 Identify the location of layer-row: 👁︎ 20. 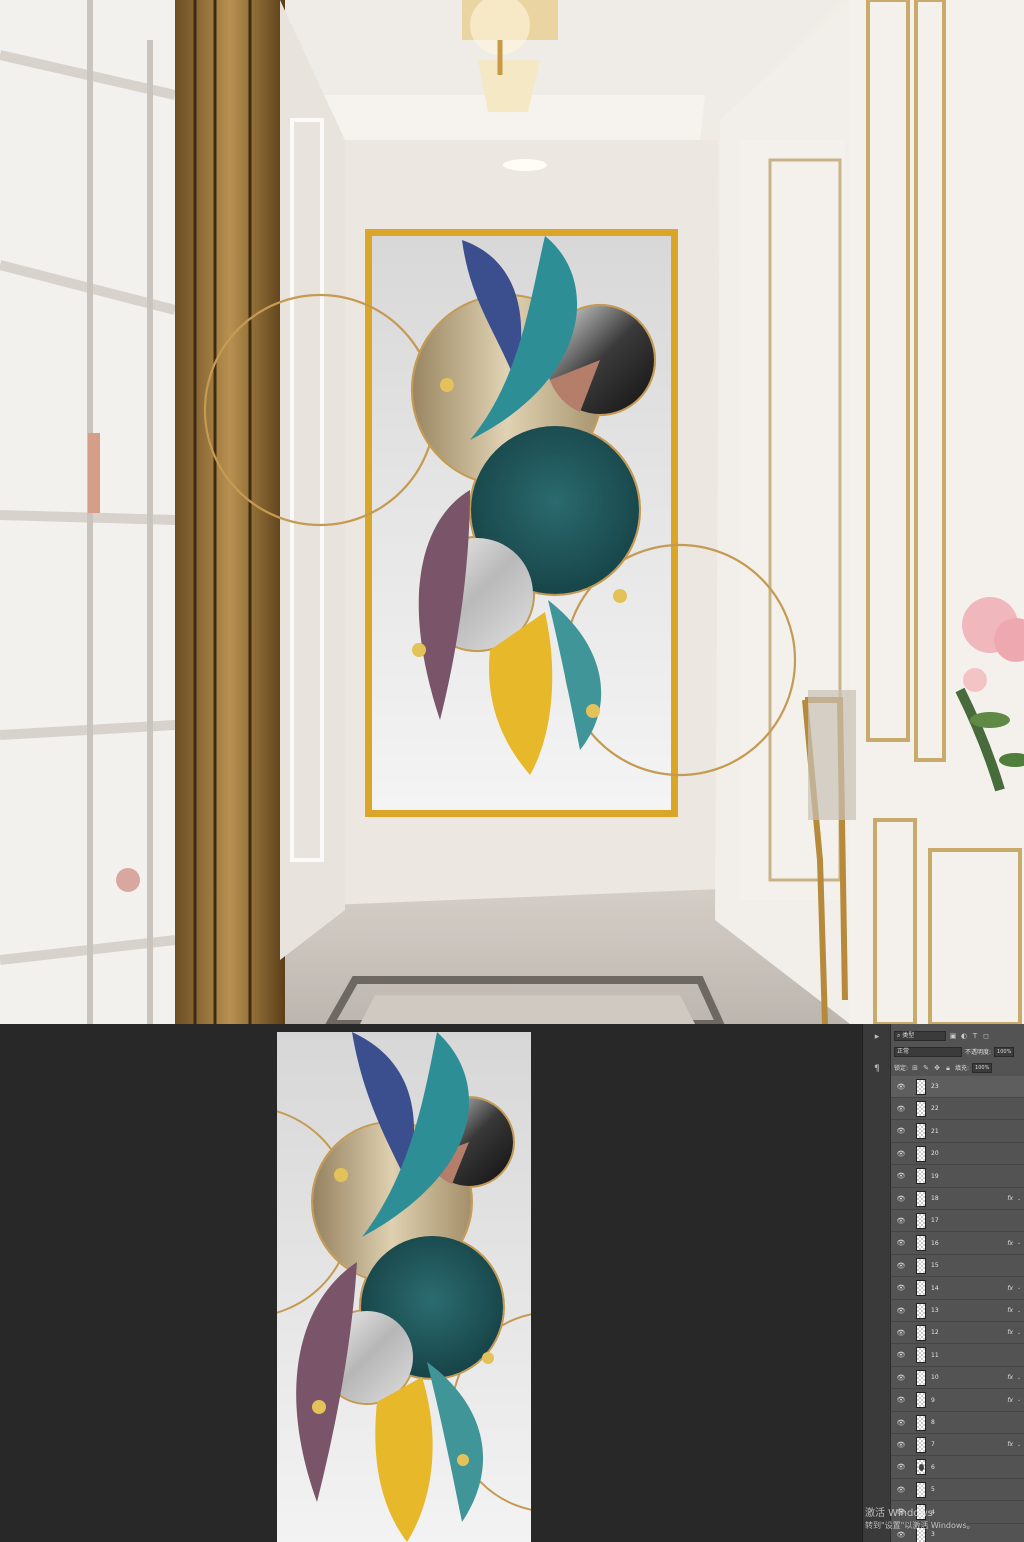
(957, 1154).